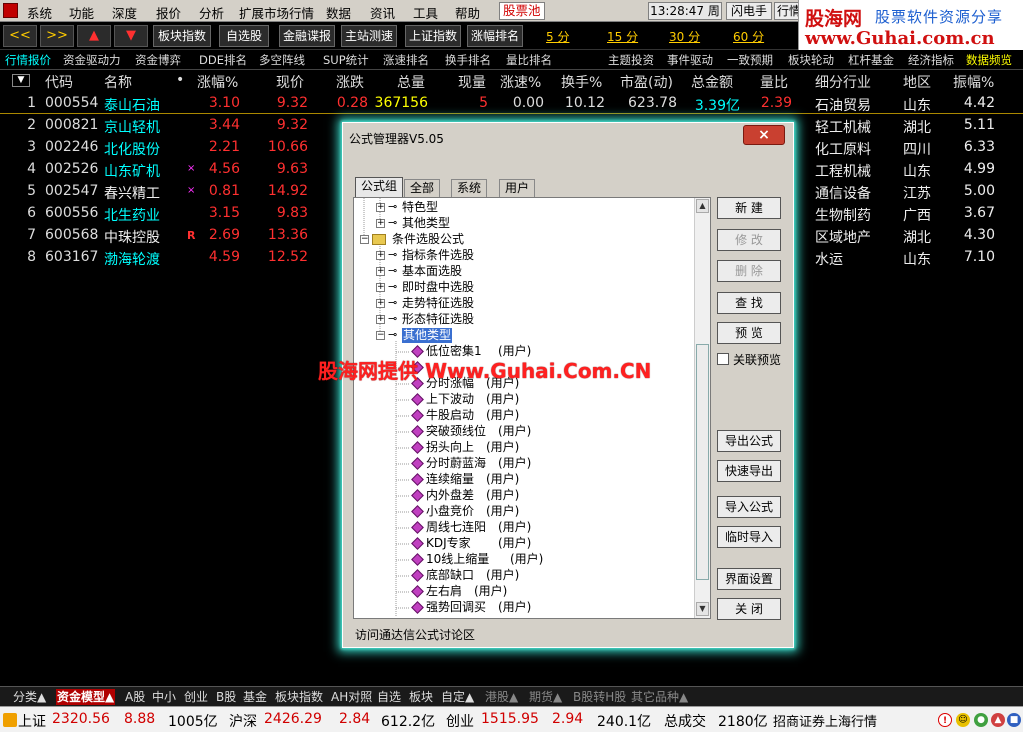 The height and width of the screenshot is (732, 1023). Describe the element at coordinates (438, 319) in the screenshot. I see `tree-subgroup: 形态特征选股` at that location.